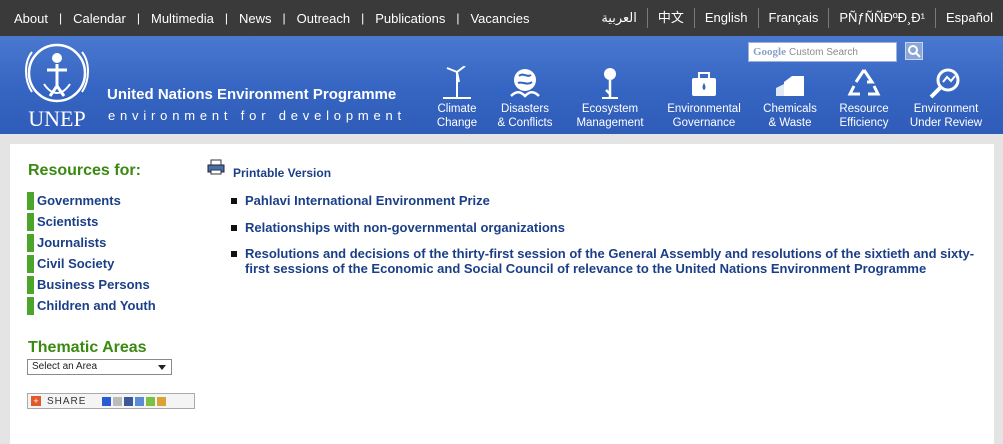 This screenshot has height=444, width=1003. I want to click on nav-about: About, so click(31, 18).